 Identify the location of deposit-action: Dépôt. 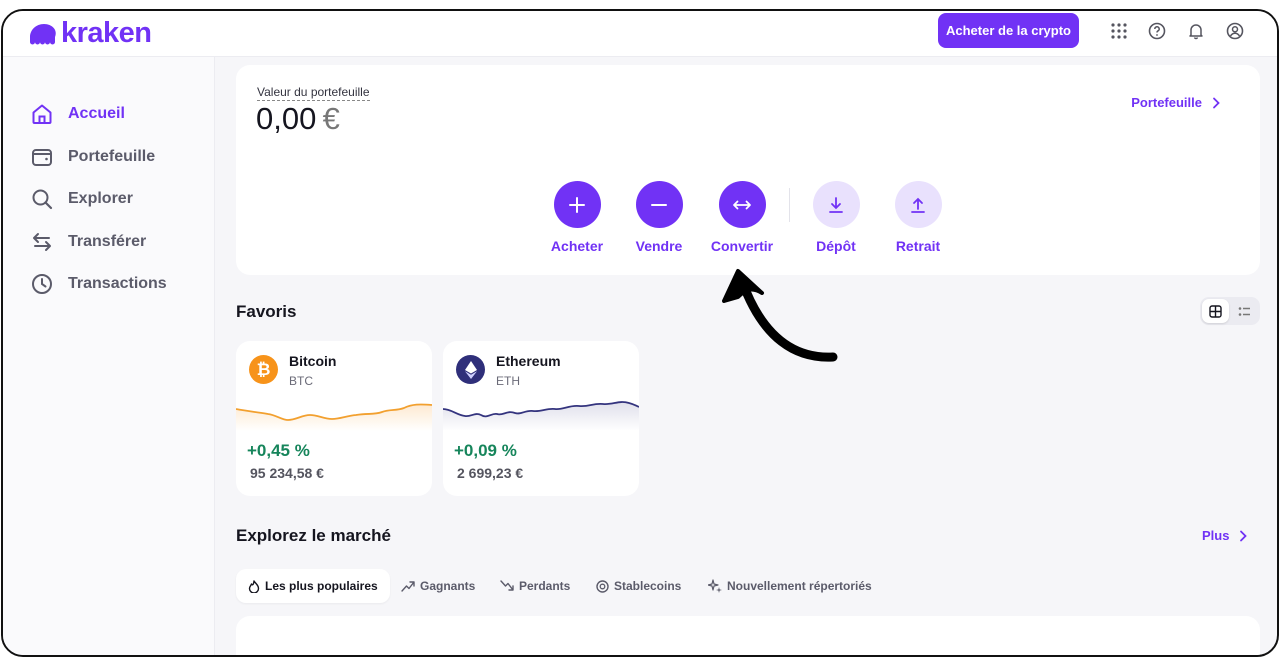
(836, 217).